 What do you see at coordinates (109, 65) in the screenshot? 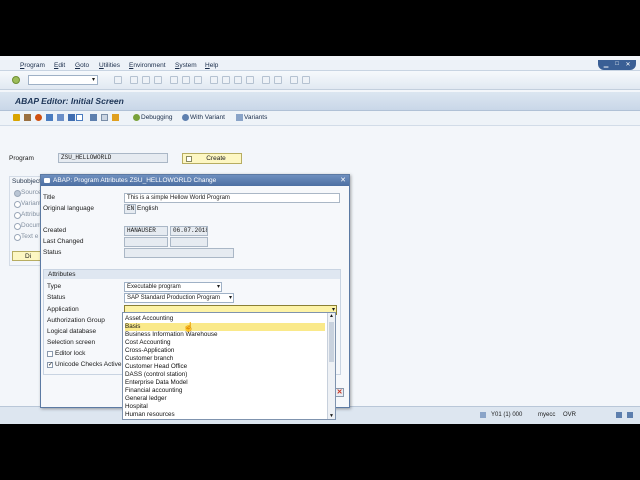
I see `menu-utilities: Utilities` at bounding box center [109, 65].